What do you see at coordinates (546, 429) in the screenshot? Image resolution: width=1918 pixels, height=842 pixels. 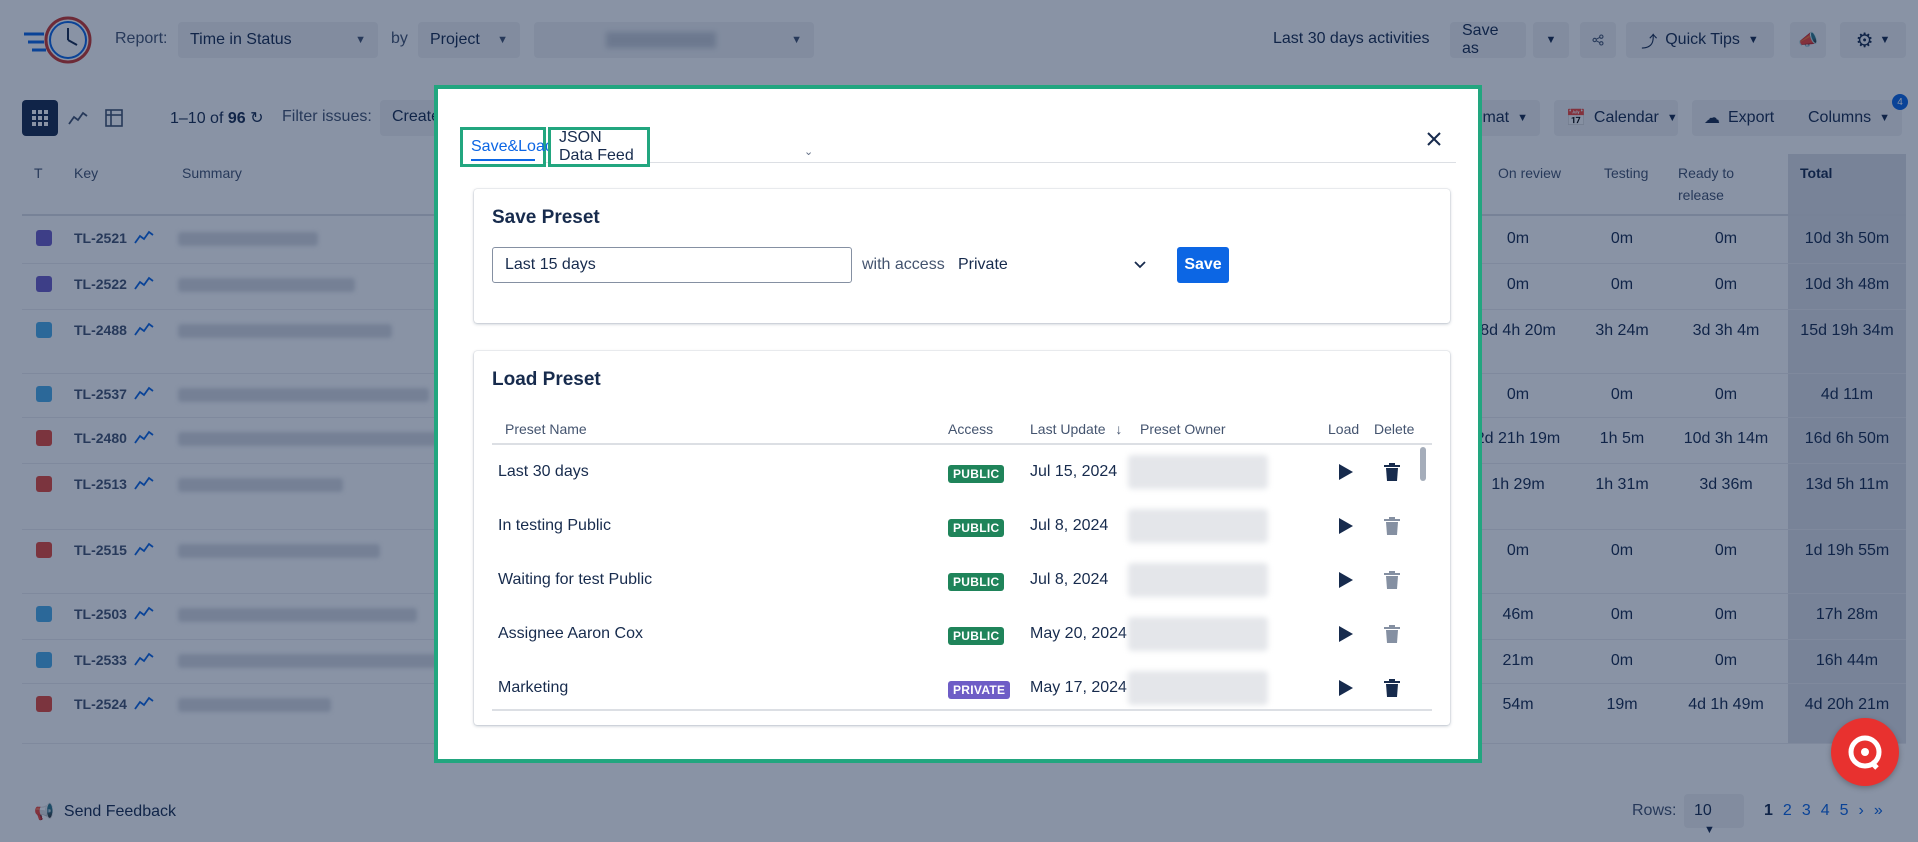 I see `col-preset-name: Preset Name` at bounding box center [546, 429].